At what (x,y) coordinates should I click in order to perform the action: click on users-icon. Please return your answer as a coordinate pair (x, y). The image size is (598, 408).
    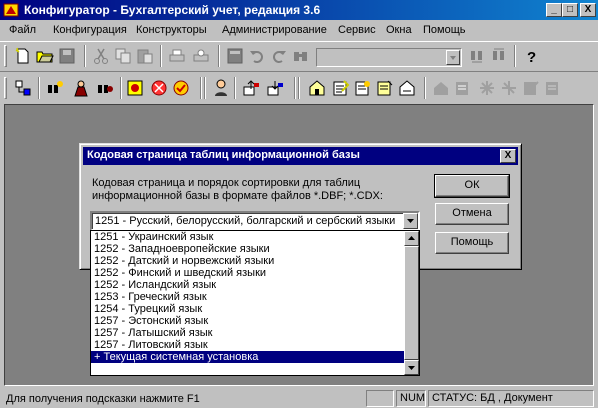
    Looking at the image, I should click on (105, 88).